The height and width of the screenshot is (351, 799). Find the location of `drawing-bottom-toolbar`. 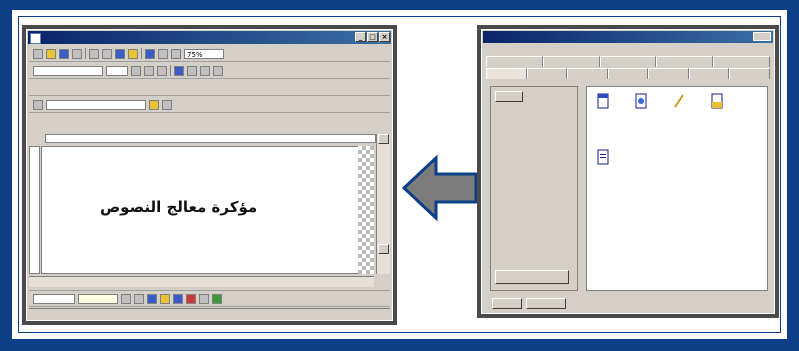

drawing-bottom-toolbar is located at coordinates (209, 298).